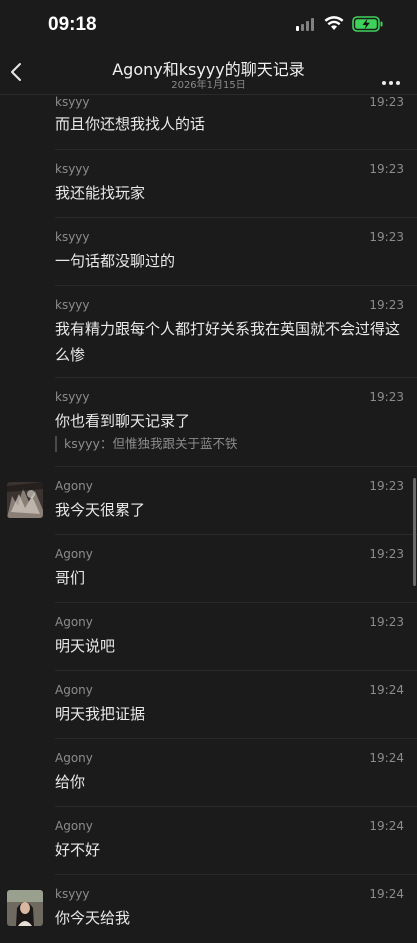 The width and height of the screenshot is (417, 943). Describe the element at coordinates (208, 841) in the screenshot. I see `message-item: Agony 19:24 好不好` at that location.